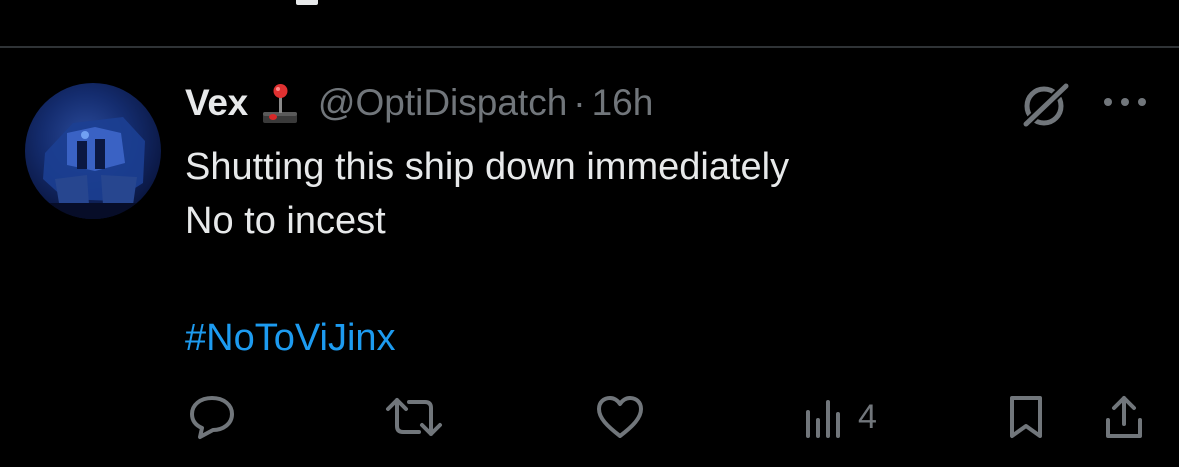 This screenshot has width=1179, height=467. Describe the element at coordinates (307, 2) in the screenshot. I see `previous-tweet-fragment` at that location.